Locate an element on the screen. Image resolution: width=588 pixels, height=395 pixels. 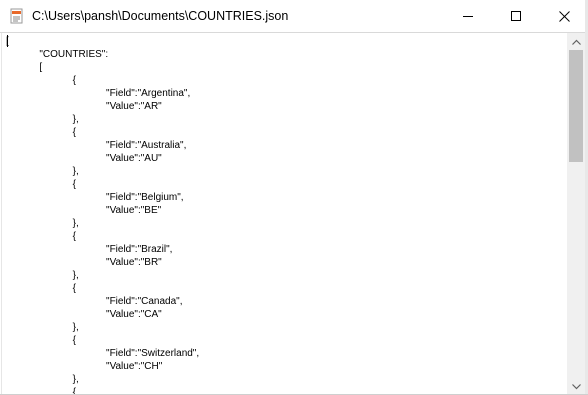
scroll-down-button is located at coordinates (576, 386).